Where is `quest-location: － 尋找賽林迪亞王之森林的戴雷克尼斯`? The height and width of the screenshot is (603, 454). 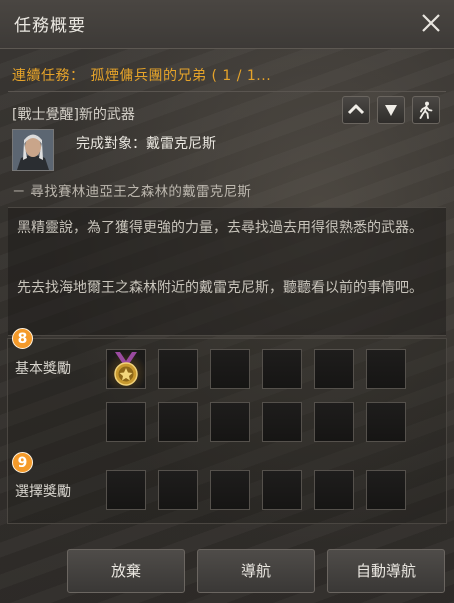
quest-location: － 尋找賽林迪亞王之森林的戴雷克尼斯 is located at coordinates (132, 192).